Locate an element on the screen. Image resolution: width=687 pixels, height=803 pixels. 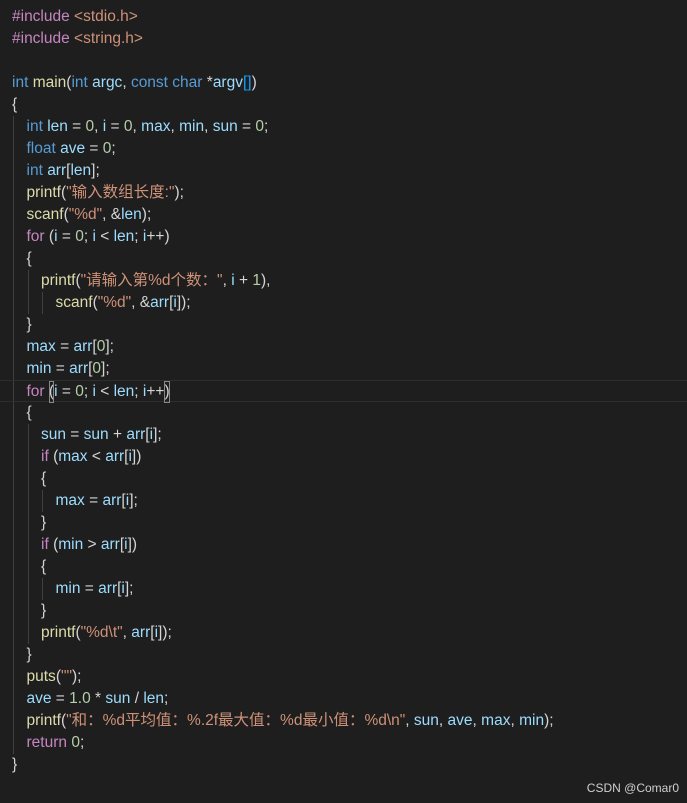
code-line: scanf("%d", &arr[i]); is located at coordinates (343, 303).